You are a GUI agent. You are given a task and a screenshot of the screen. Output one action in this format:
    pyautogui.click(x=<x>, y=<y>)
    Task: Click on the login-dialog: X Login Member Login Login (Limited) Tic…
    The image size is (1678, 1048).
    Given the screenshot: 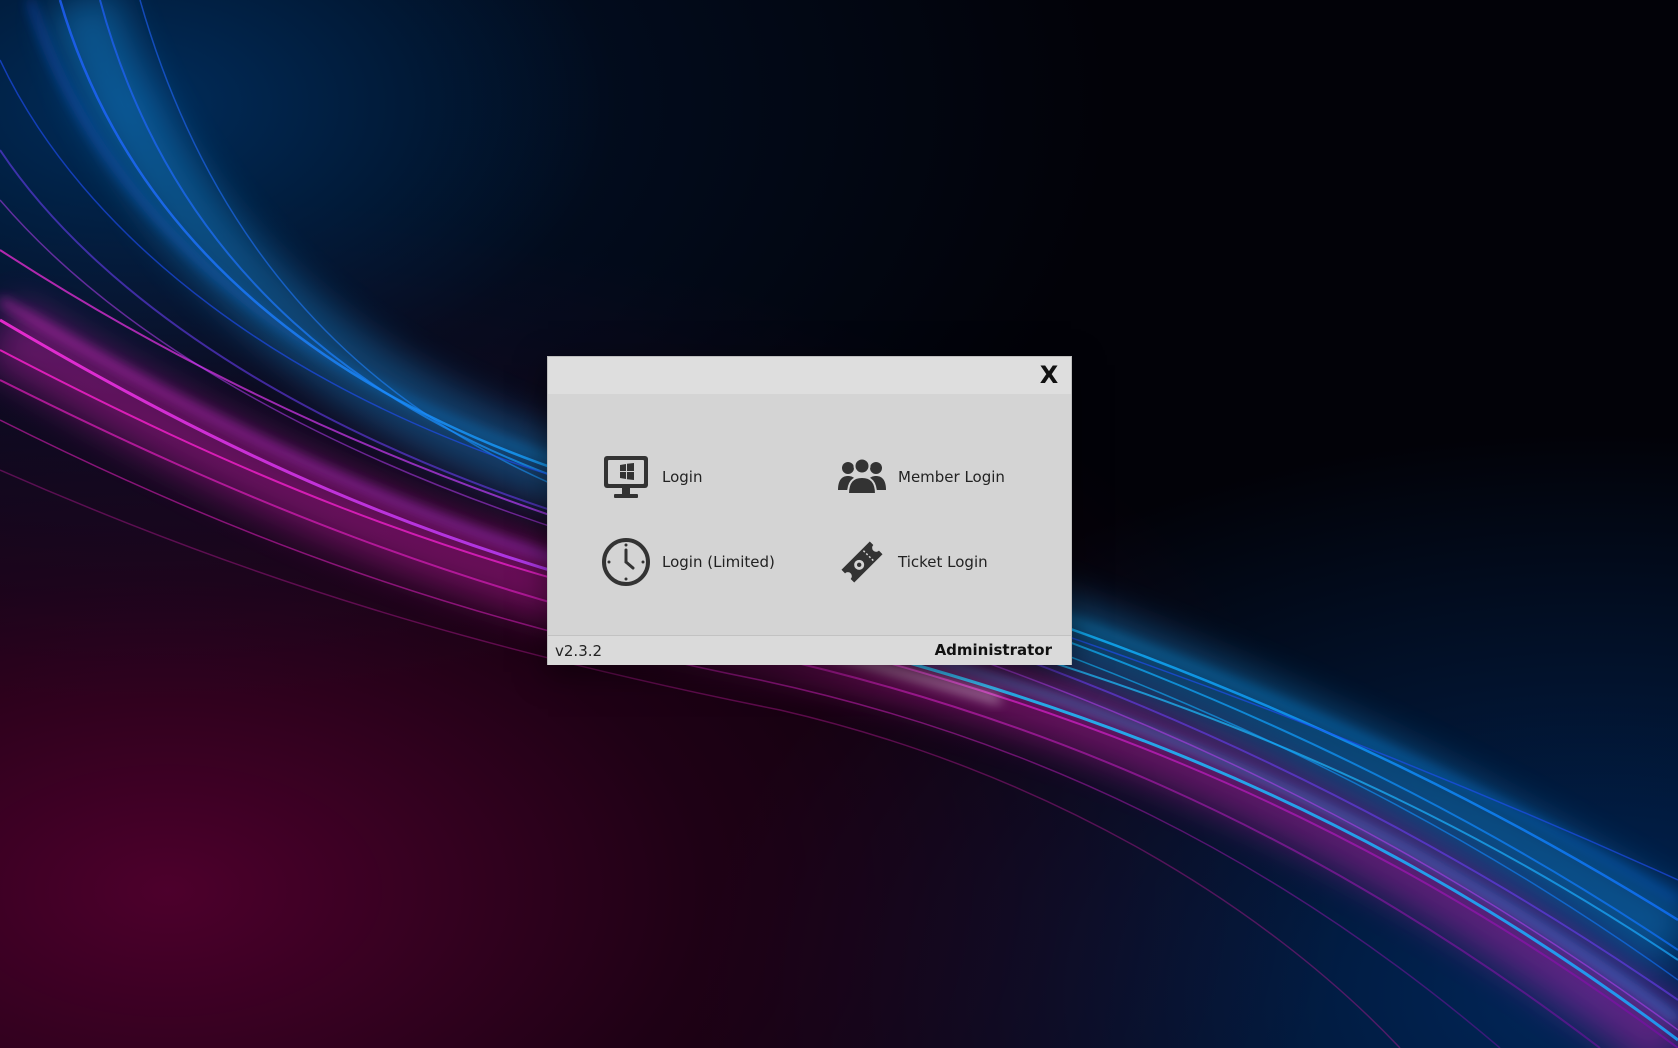 What is the action you would take?
    pyautogui.click(x=809, y=511)
    